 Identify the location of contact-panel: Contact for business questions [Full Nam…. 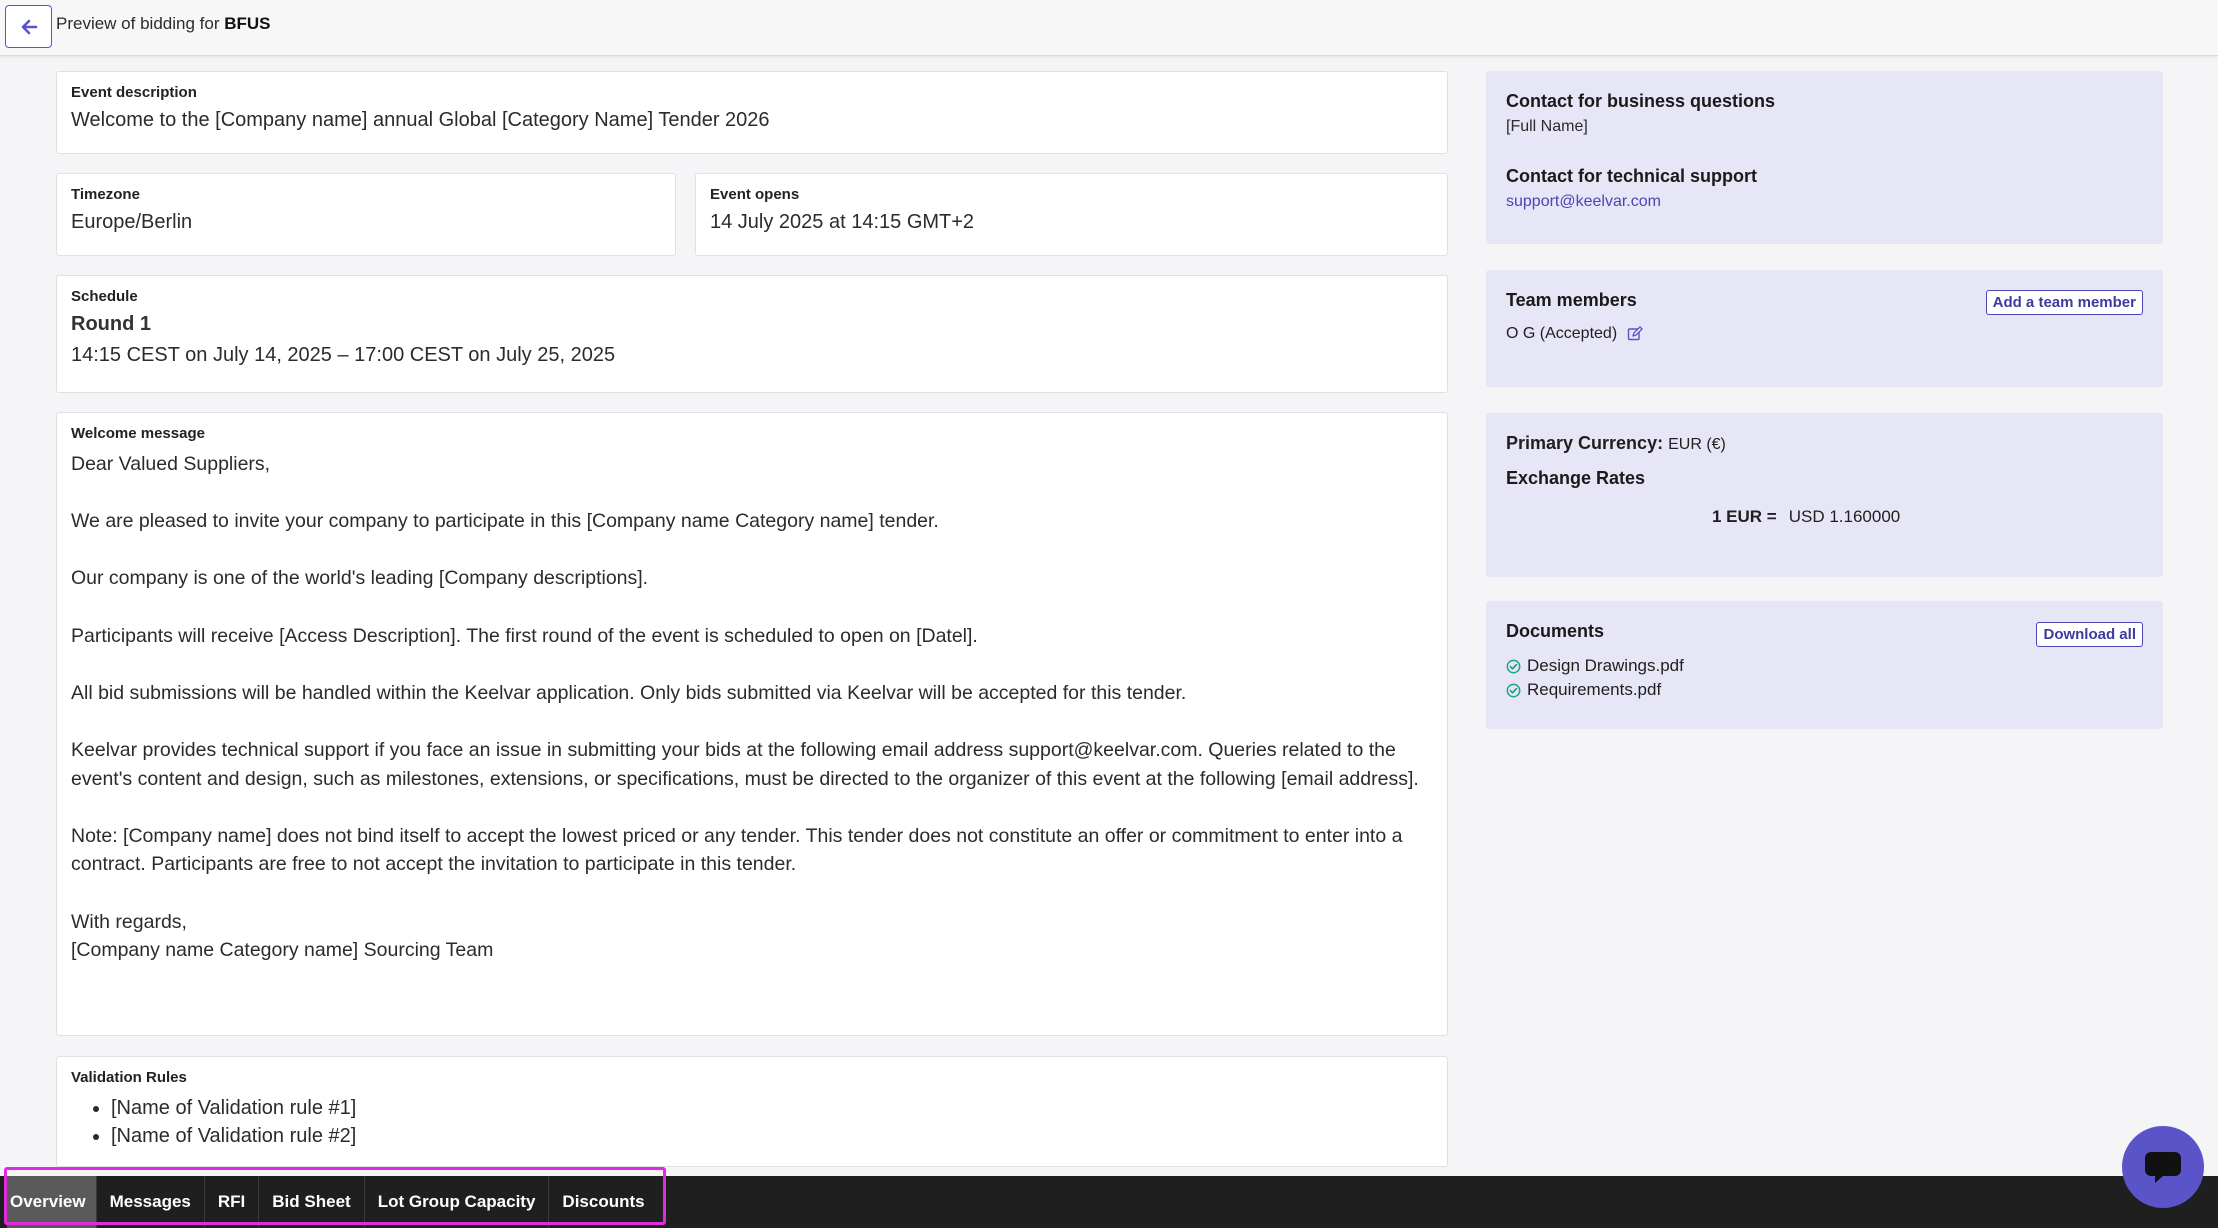
(1824, 157).